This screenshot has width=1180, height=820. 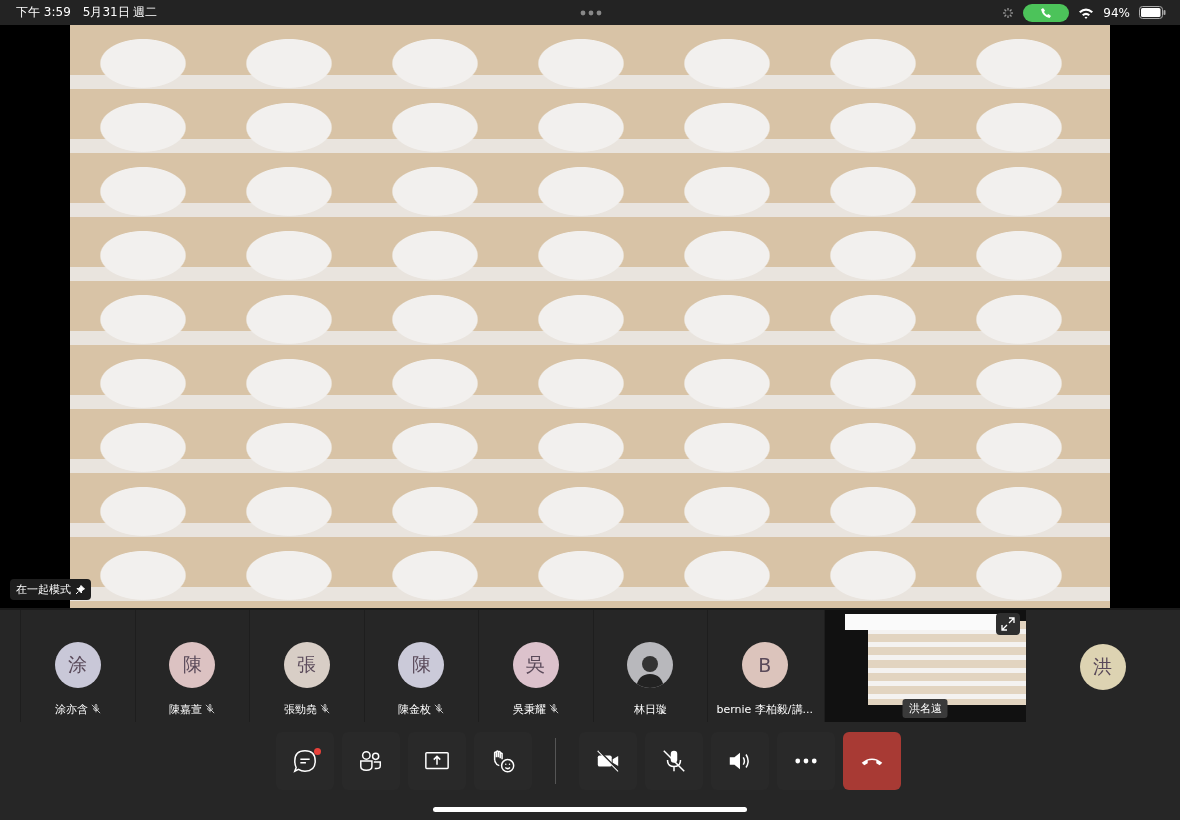 I want to click on more-icon, so click(x=805, y=761).